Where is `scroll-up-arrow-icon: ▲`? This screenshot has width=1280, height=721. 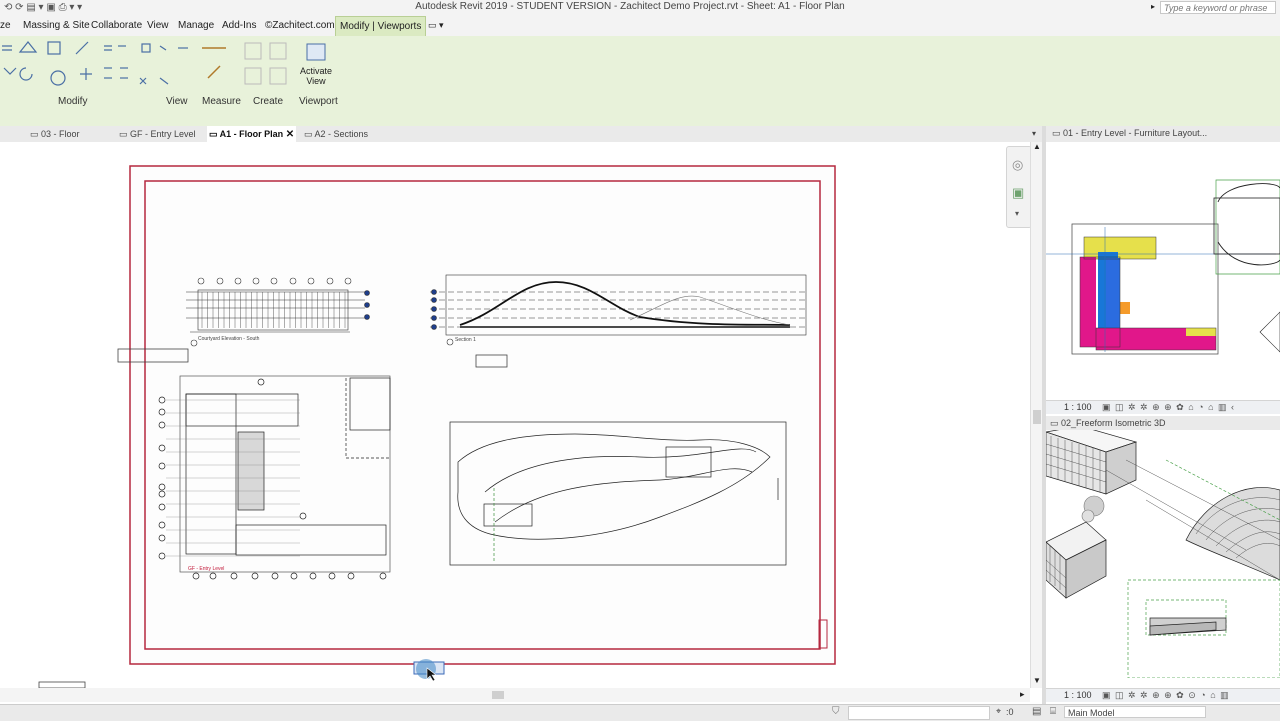
scroll-up-arrow-icon: ▲ is located at coordinates (1037, 146).